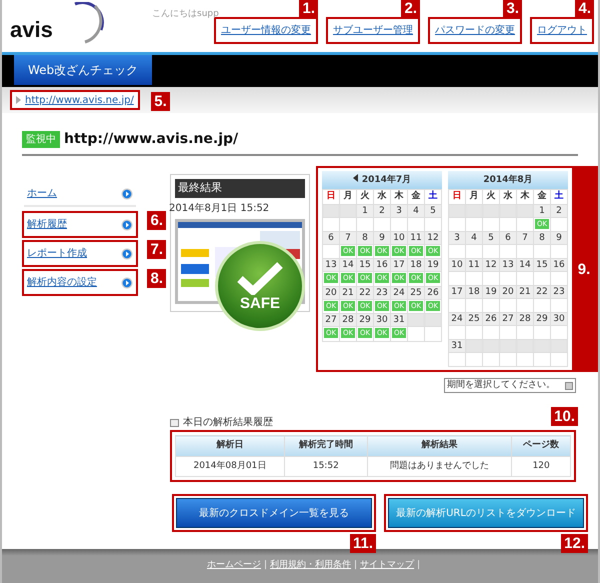  I want to click on callout-label: 3., so click(512, 9).